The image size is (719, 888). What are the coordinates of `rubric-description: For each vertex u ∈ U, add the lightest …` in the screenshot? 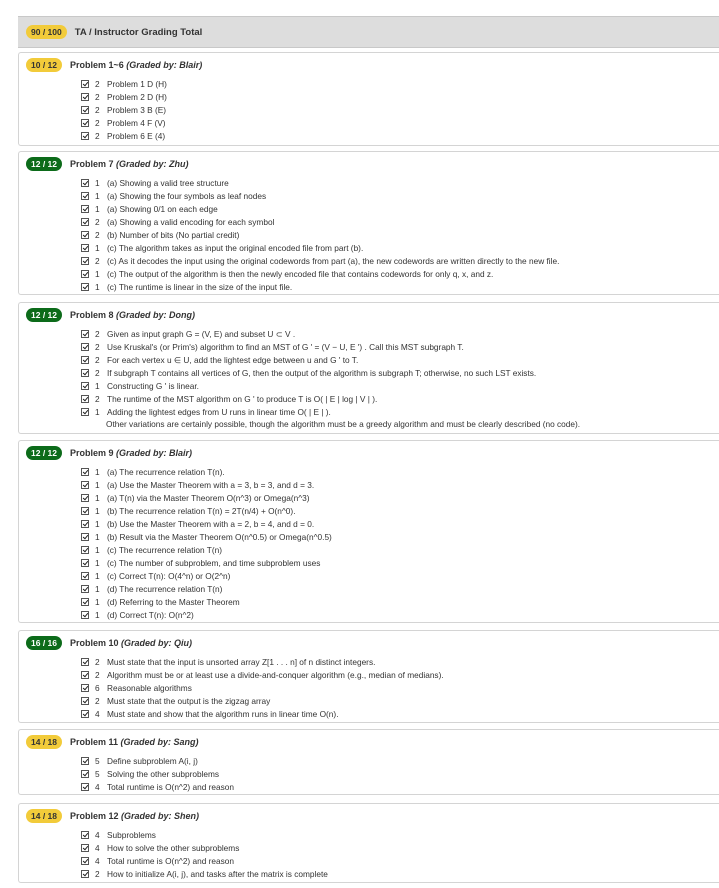 It's located at (233, 359).